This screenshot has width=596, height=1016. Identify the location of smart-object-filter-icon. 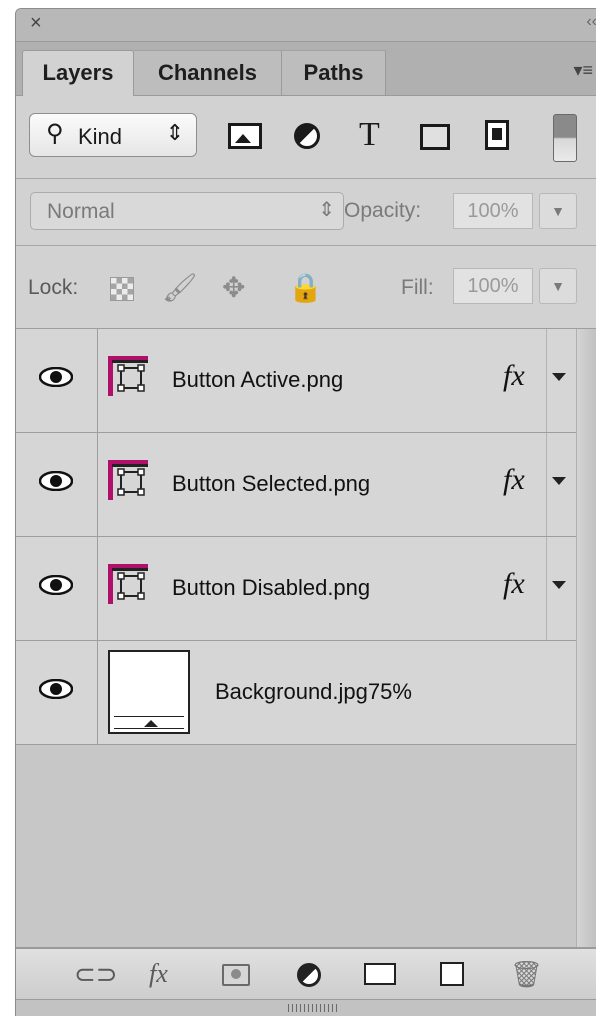
(497, 135).